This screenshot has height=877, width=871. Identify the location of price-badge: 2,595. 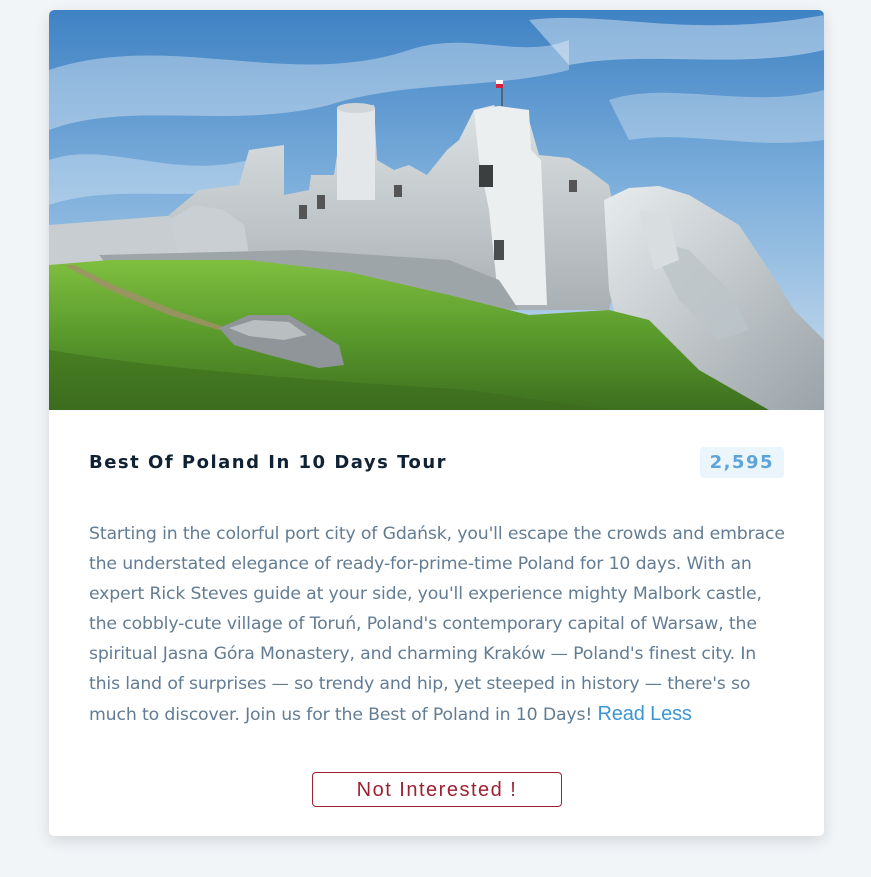
(741, 462).